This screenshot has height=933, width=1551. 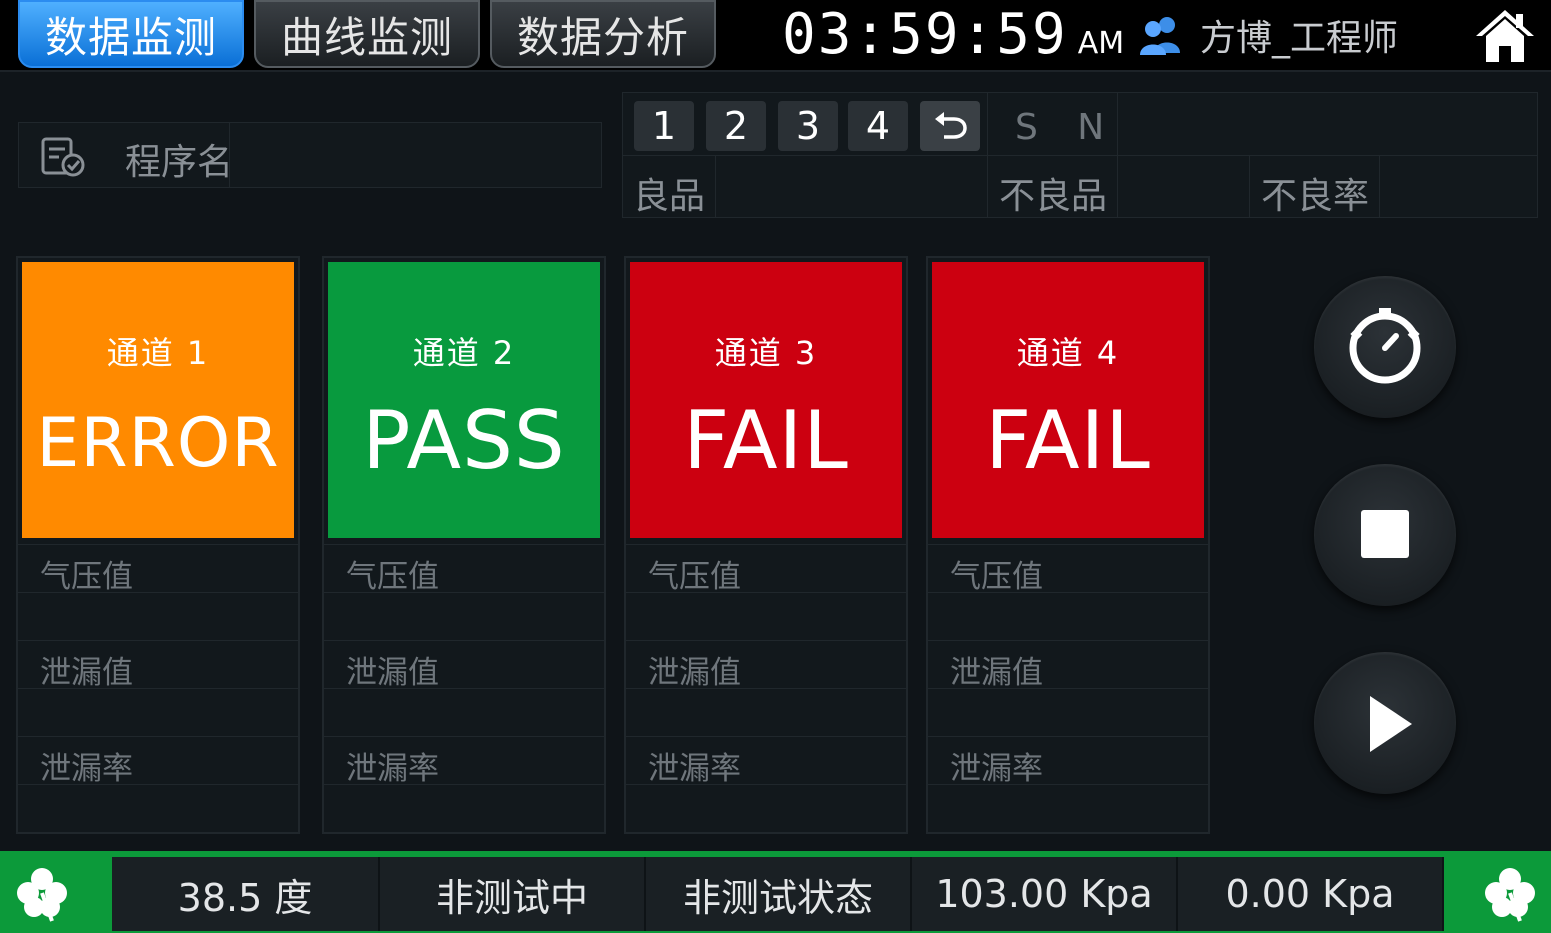 What do you see at coordinates (766, 353) in the screenshot?
I see `channel-name: 通道 3` at bounding box center [766, 353].